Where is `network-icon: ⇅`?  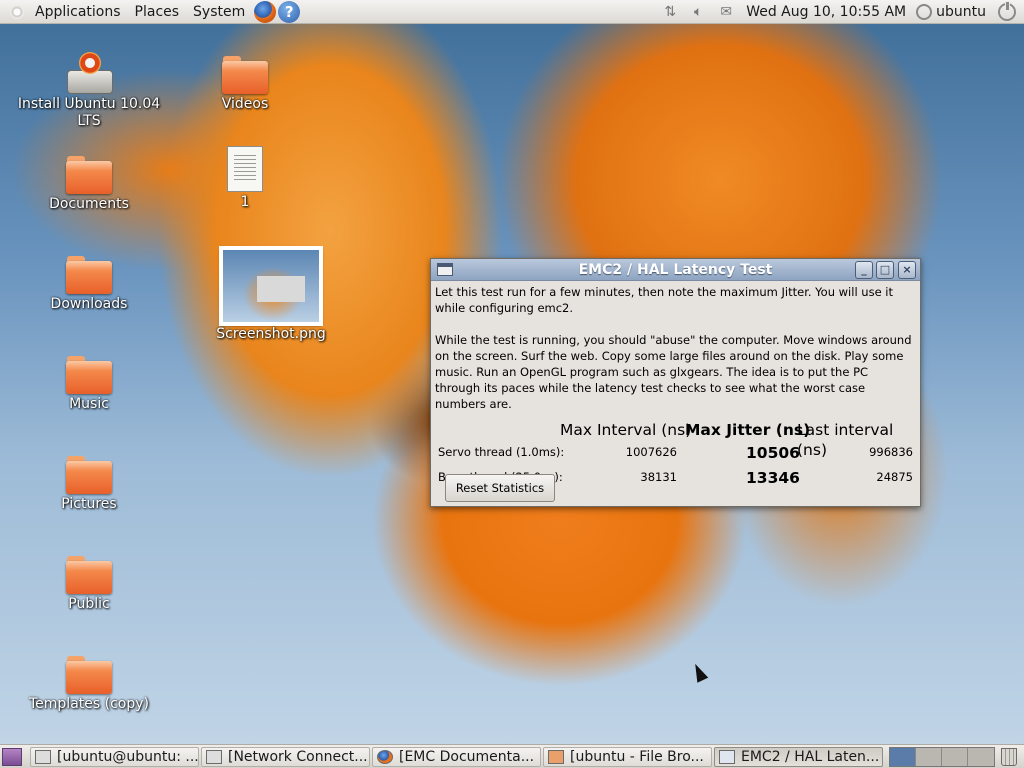
network-icon: ⇅ is located at coordinates (670, 12).